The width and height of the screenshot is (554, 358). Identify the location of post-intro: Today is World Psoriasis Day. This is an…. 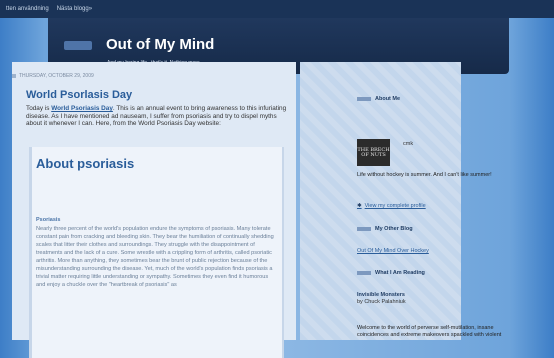
(156, 116).